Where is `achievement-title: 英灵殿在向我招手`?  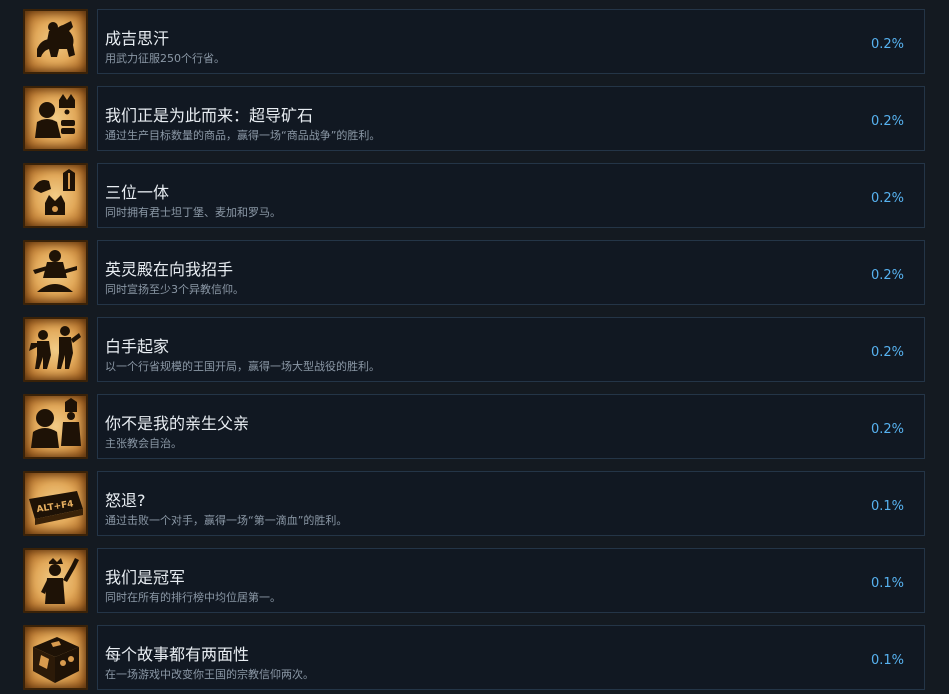
achievement-title: 英灵殿在向我招手 is located at coordinates (169, 269).